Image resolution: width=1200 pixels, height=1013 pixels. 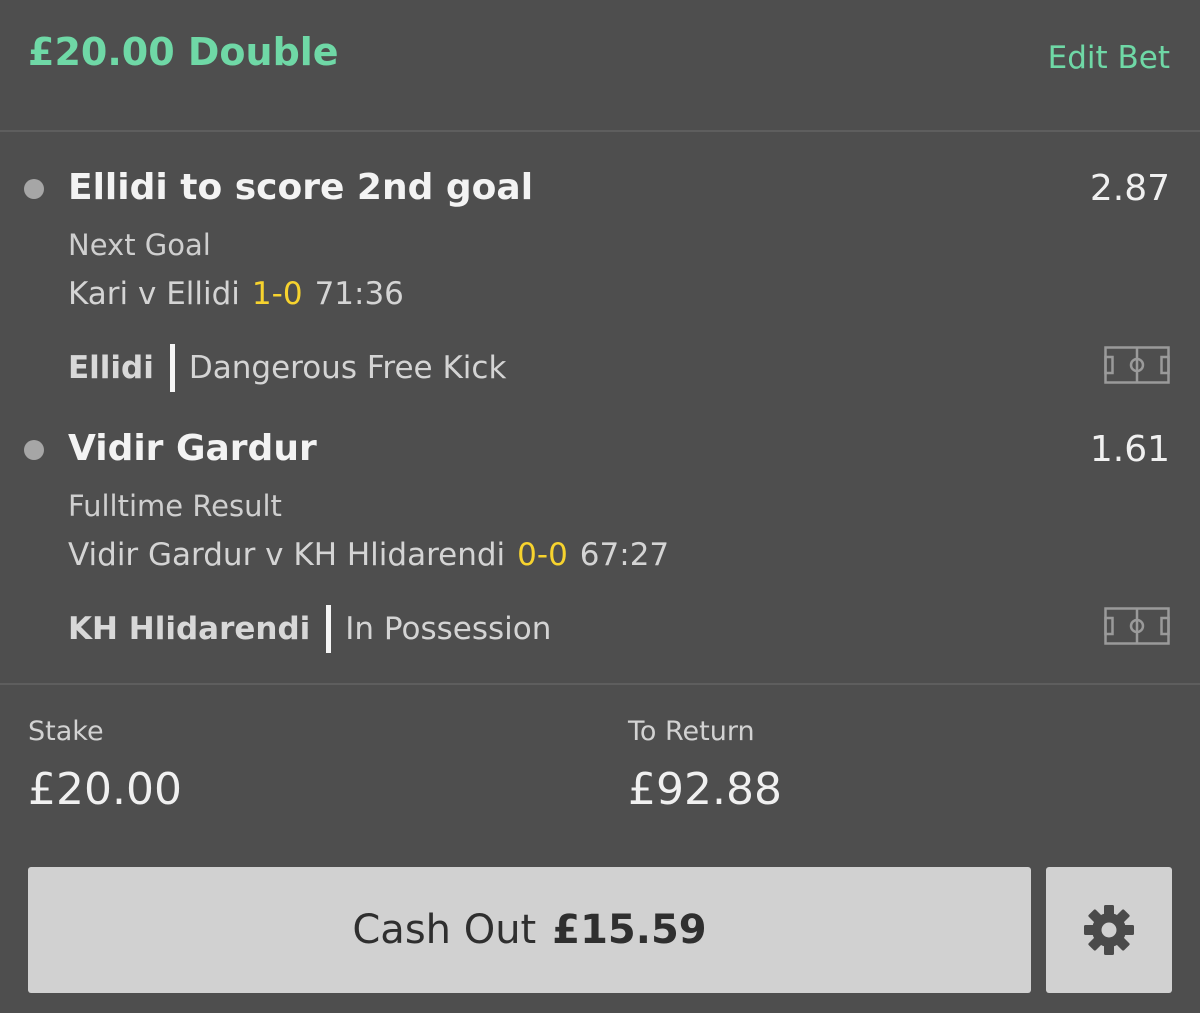 I want to click on cash-out-label: Cash Out, so click(x=444, y=930).